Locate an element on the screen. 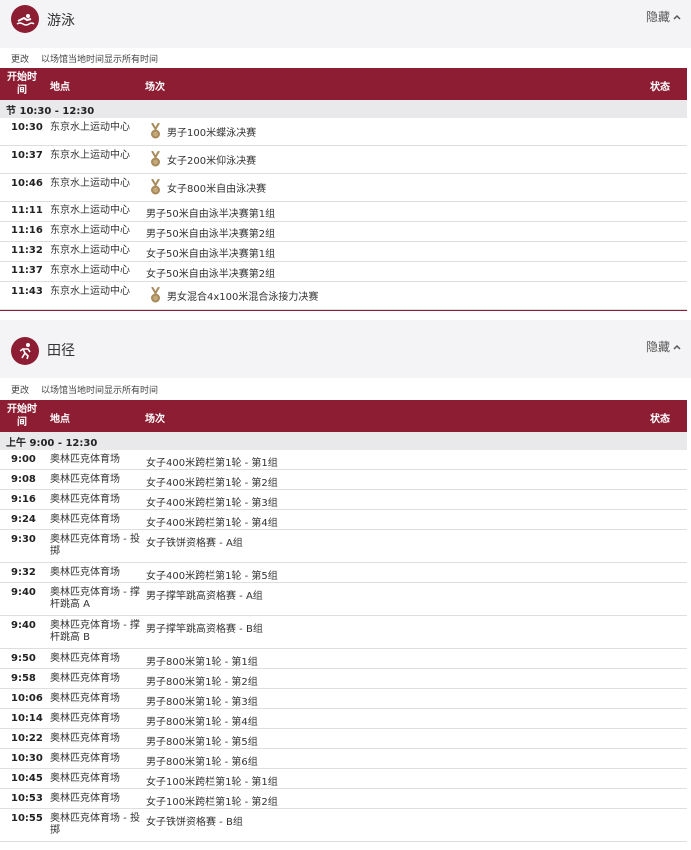  swimming-icon is located at coordinates (25, 19).